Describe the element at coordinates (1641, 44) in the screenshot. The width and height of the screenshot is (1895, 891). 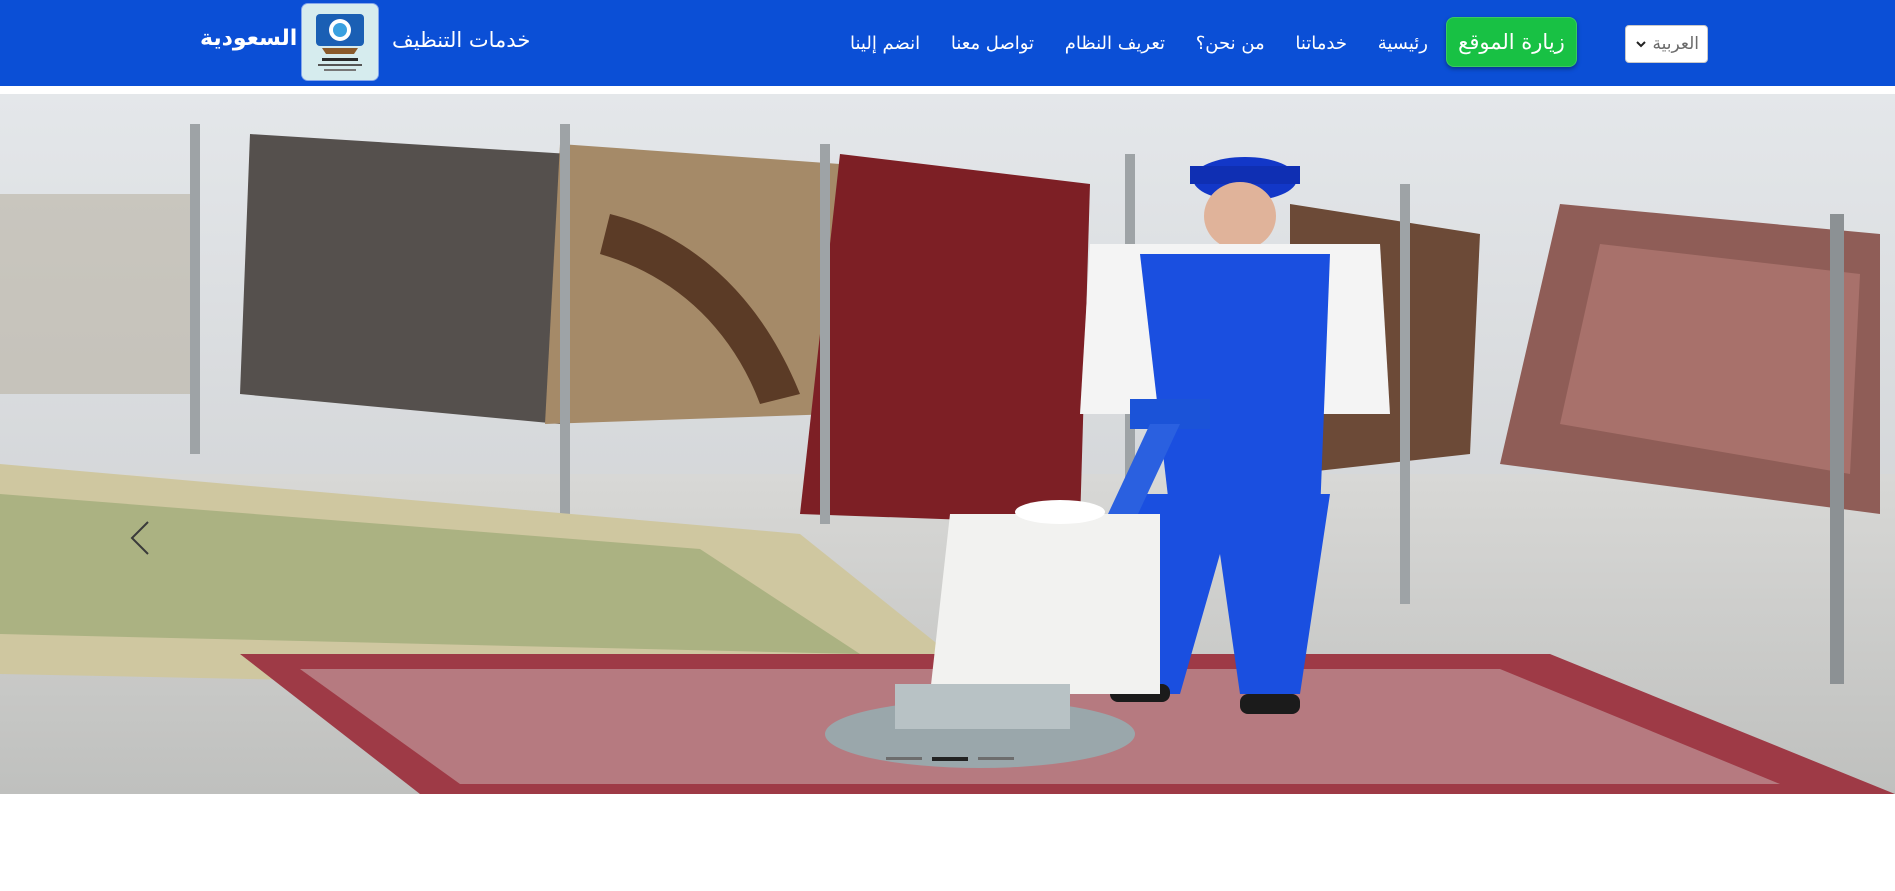
I see `chevron-down-icon` at that location.